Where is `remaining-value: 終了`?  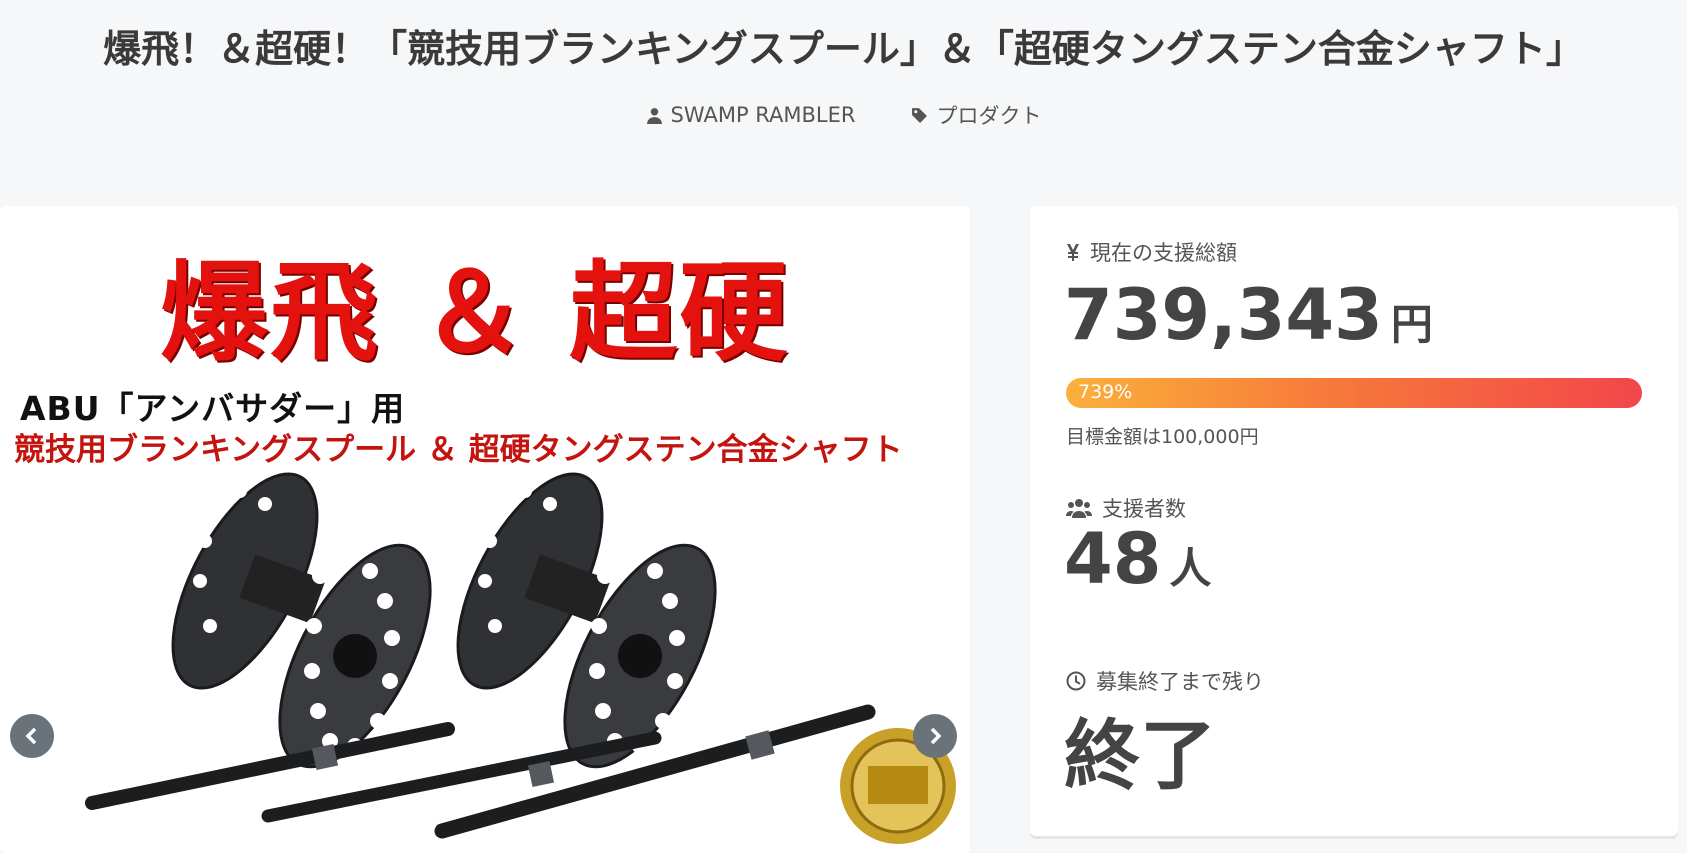
remaining-value: 終了 is located at coordinates (1140, 755).